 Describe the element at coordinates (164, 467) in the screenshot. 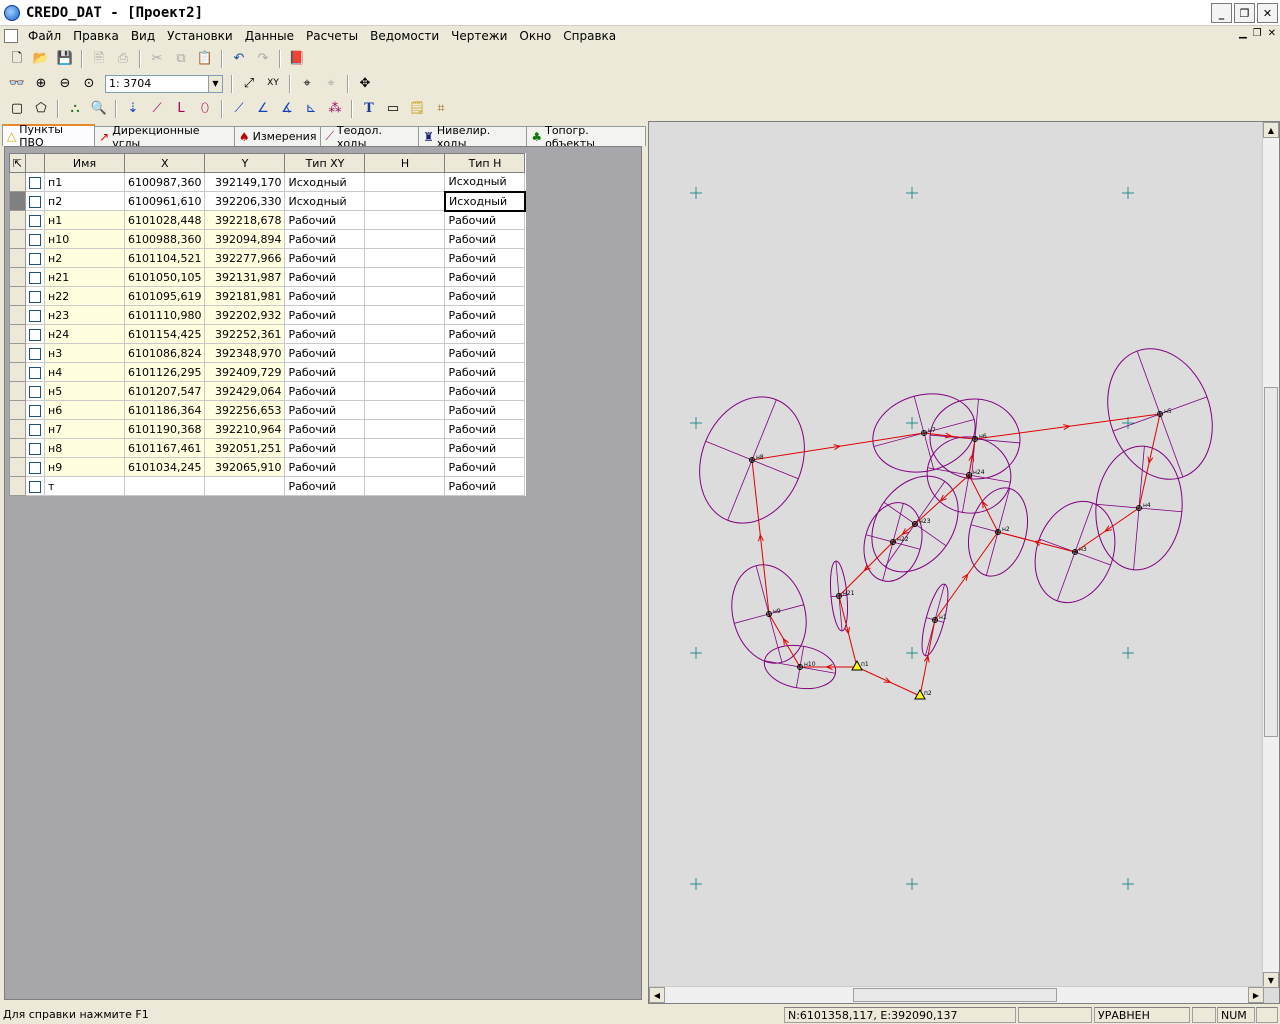

I see `cell-x: 6101034,245` at that location.